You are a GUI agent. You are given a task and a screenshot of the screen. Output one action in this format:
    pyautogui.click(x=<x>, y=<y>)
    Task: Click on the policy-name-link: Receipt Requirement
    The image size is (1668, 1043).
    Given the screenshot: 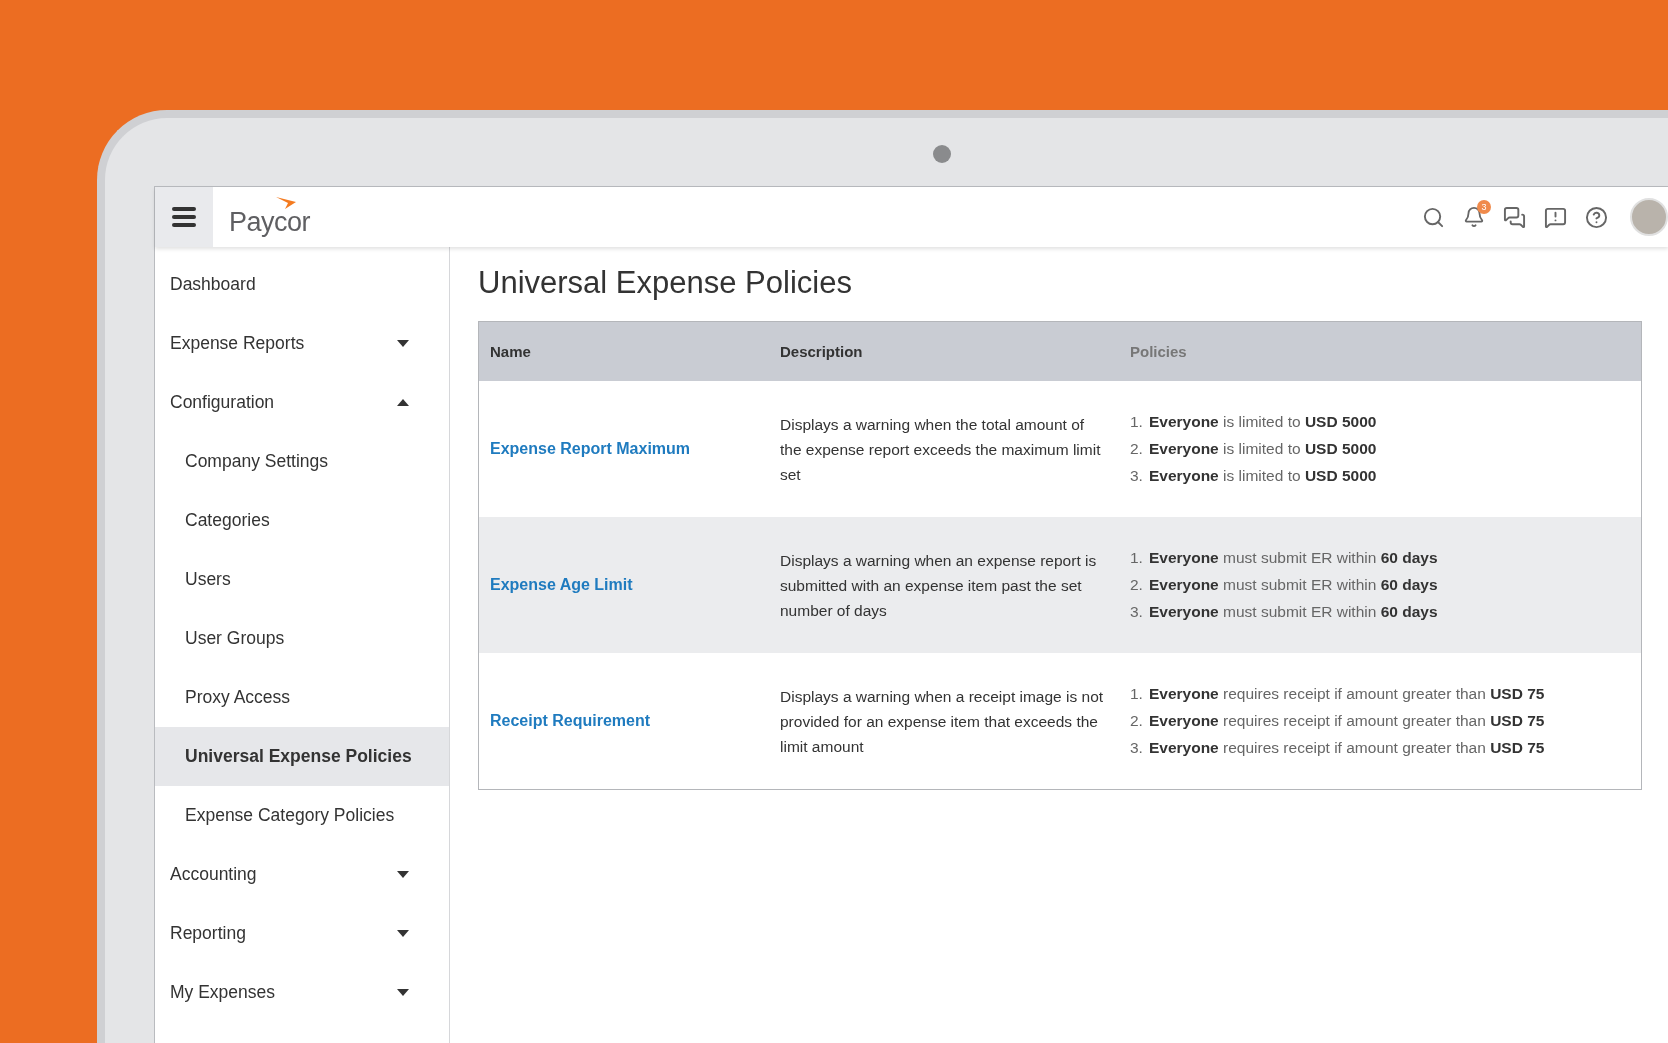 What is the action you would take?
    pyautogui.click(x=565, y=720)
    